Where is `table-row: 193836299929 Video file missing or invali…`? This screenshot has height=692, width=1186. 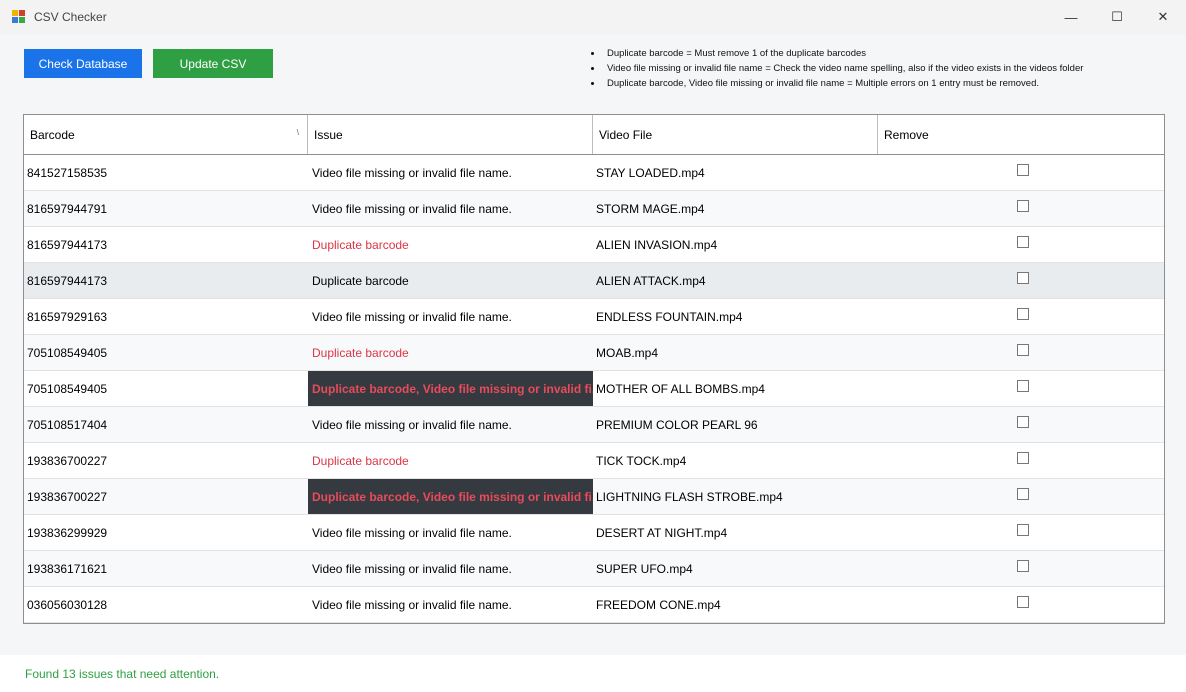
table-row: 193836299929 Video file missing or invali… is located at coordinates (594, 533).